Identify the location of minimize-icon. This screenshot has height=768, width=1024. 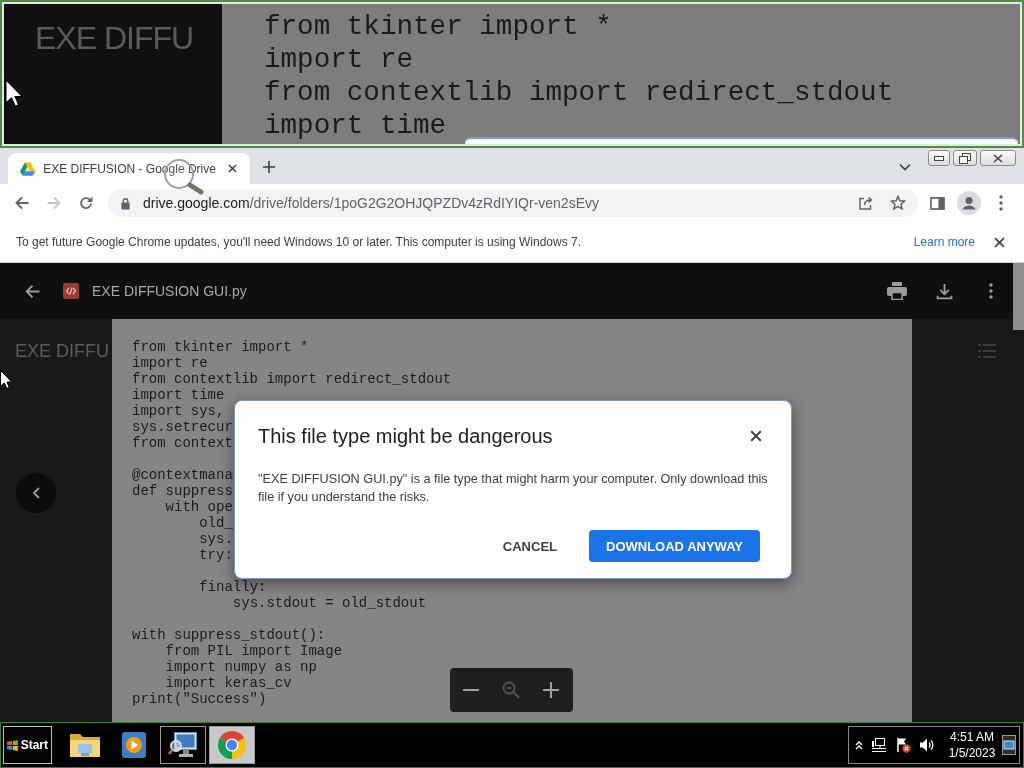
(939, 158).